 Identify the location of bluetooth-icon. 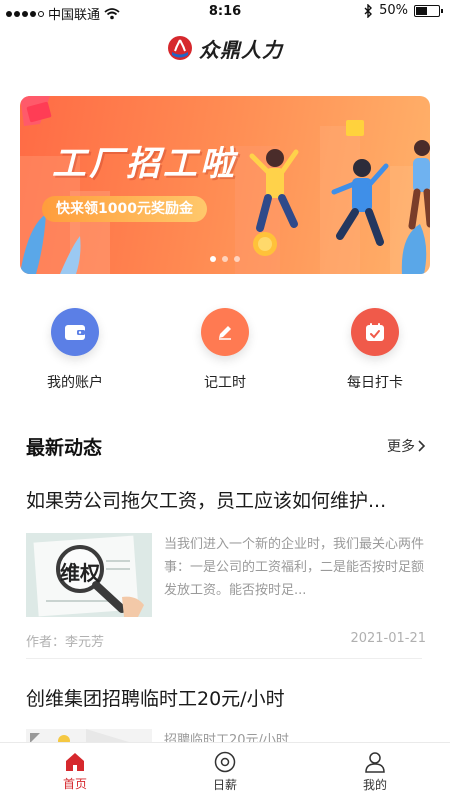
(368, 10).